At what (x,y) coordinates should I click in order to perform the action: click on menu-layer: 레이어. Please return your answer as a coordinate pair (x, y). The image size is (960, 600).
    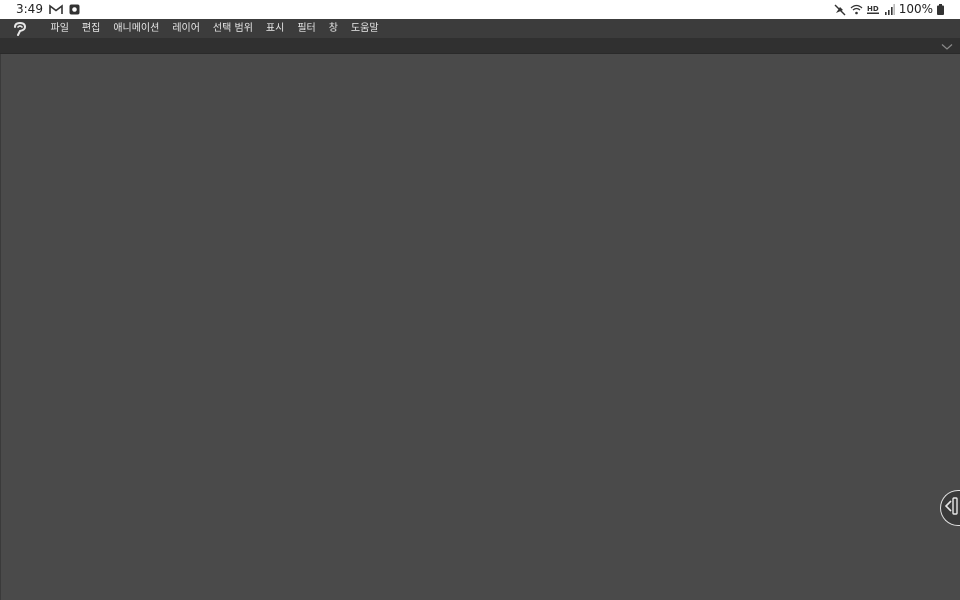
    Looking at the image, I should click on (186, 28).